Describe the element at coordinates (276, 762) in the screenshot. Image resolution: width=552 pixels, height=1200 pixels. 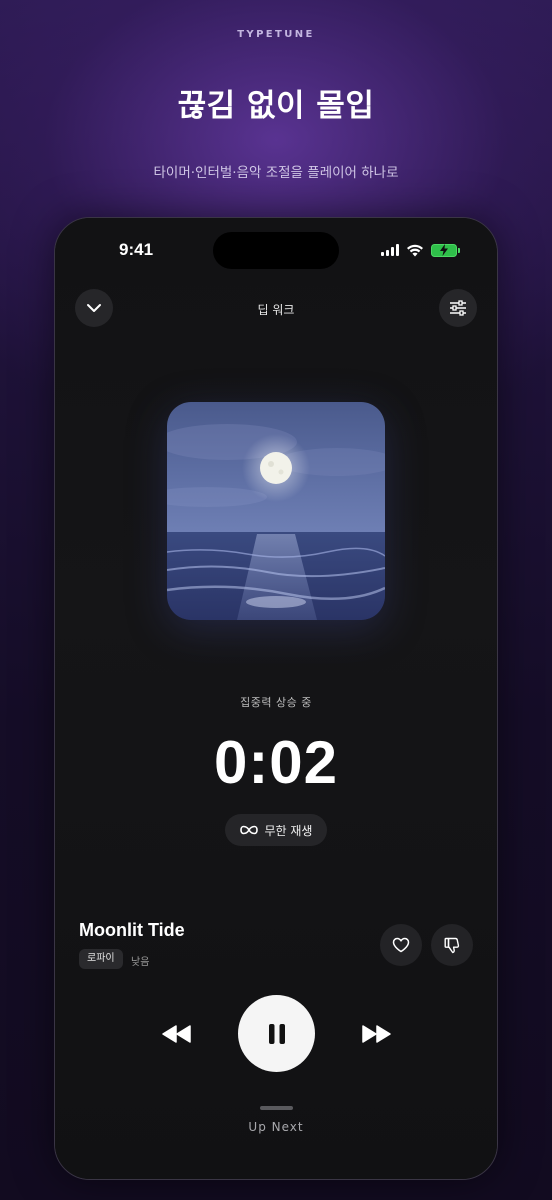
I see `elapsed-timer: 0:02` at that location.